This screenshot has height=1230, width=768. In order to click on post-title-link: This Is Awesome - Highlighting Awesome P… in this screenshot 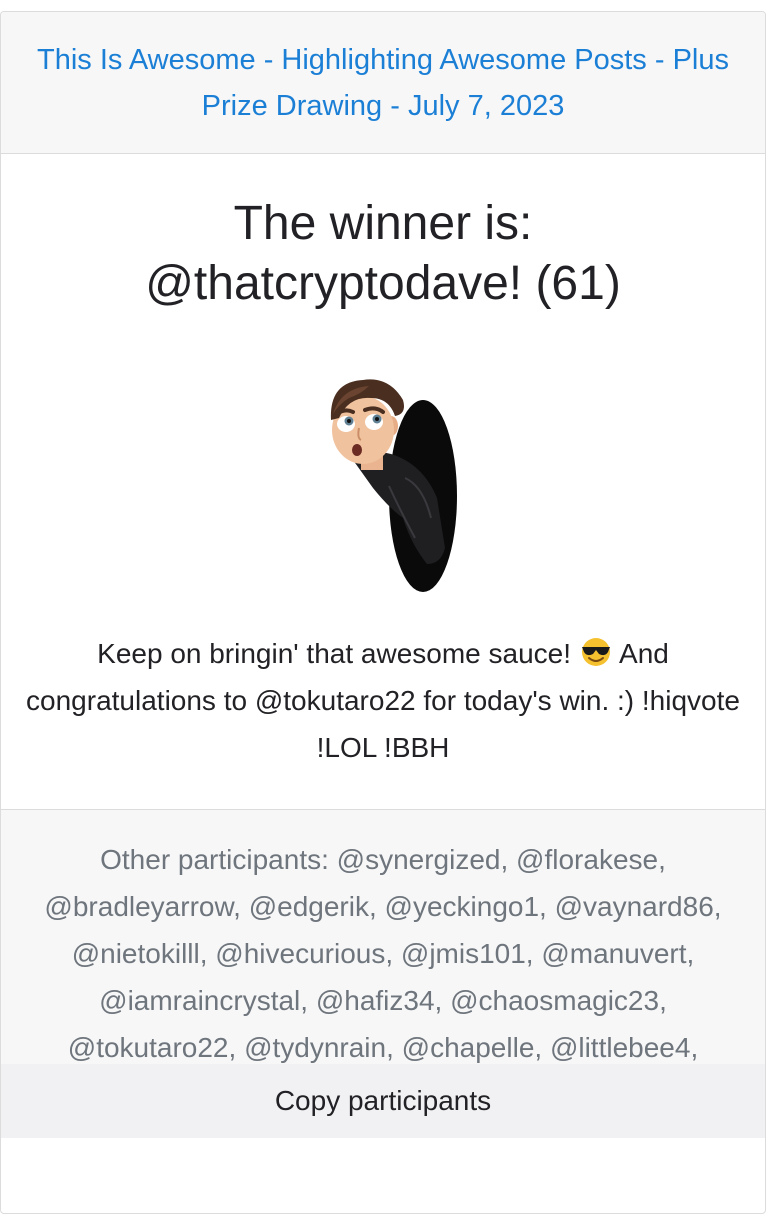, I will do `click(383, 83)`.